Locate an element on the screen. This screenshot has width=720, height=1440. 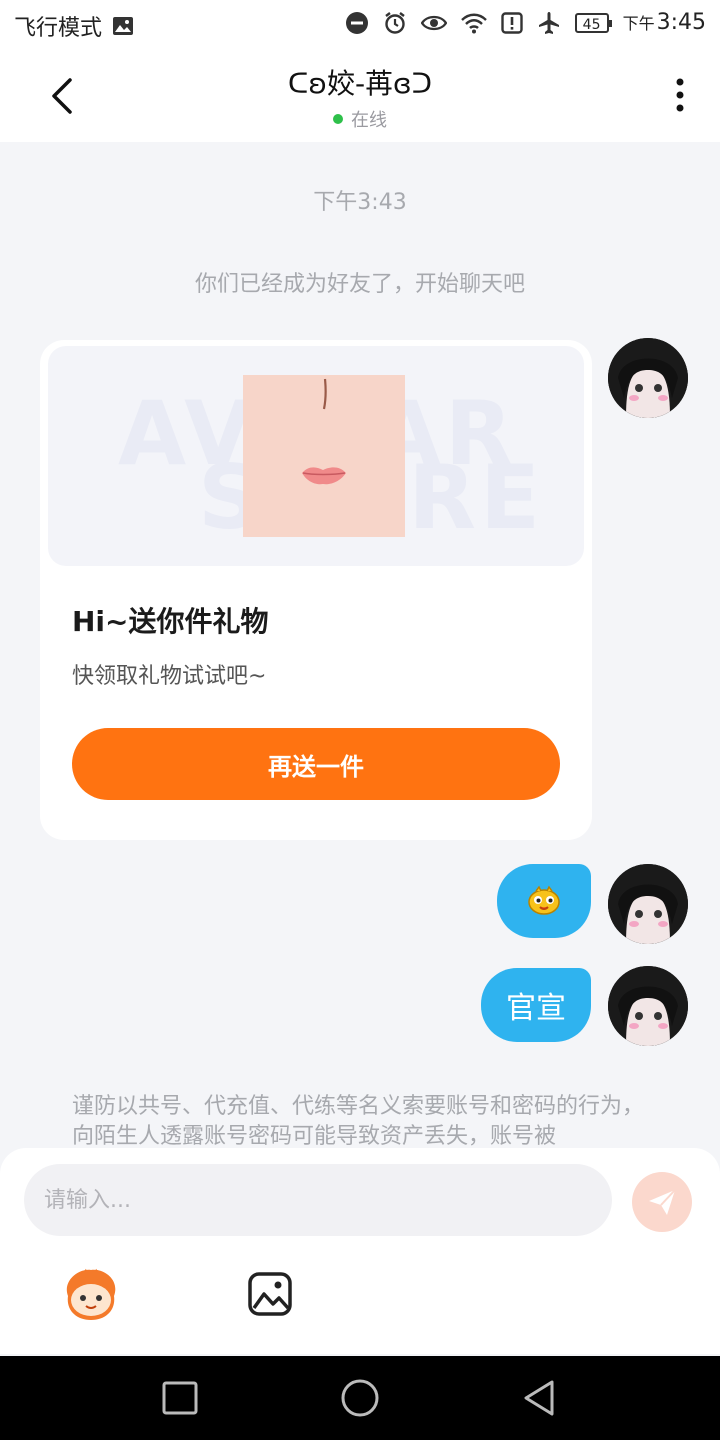
chat-header: ᑕʚ姣-苒ɞᑐ 在线 is located at coordinates (360, 96).